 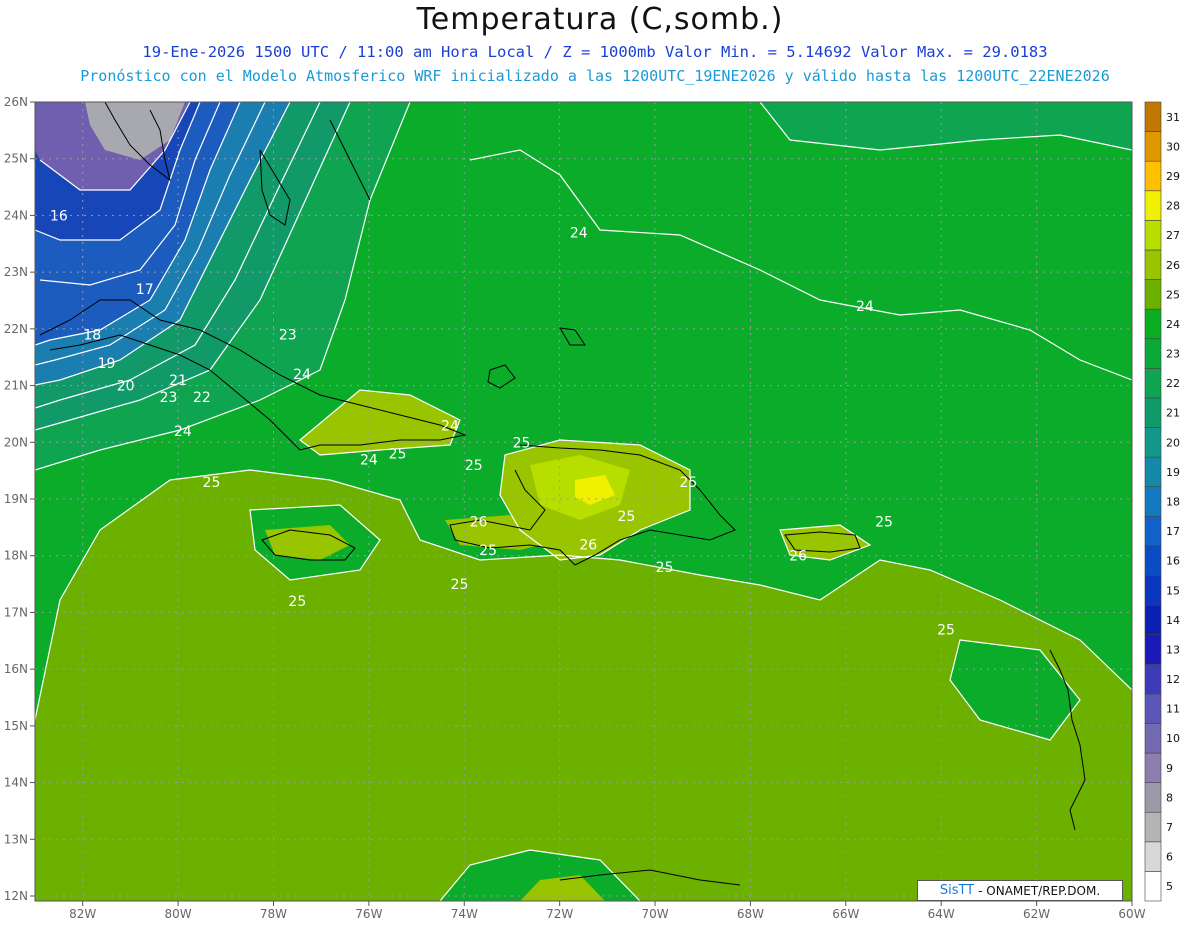 What do you see at coordinates (16, 159) in the screenshot?
I see `lat-label: 25N` at bounding box center [16, 159].